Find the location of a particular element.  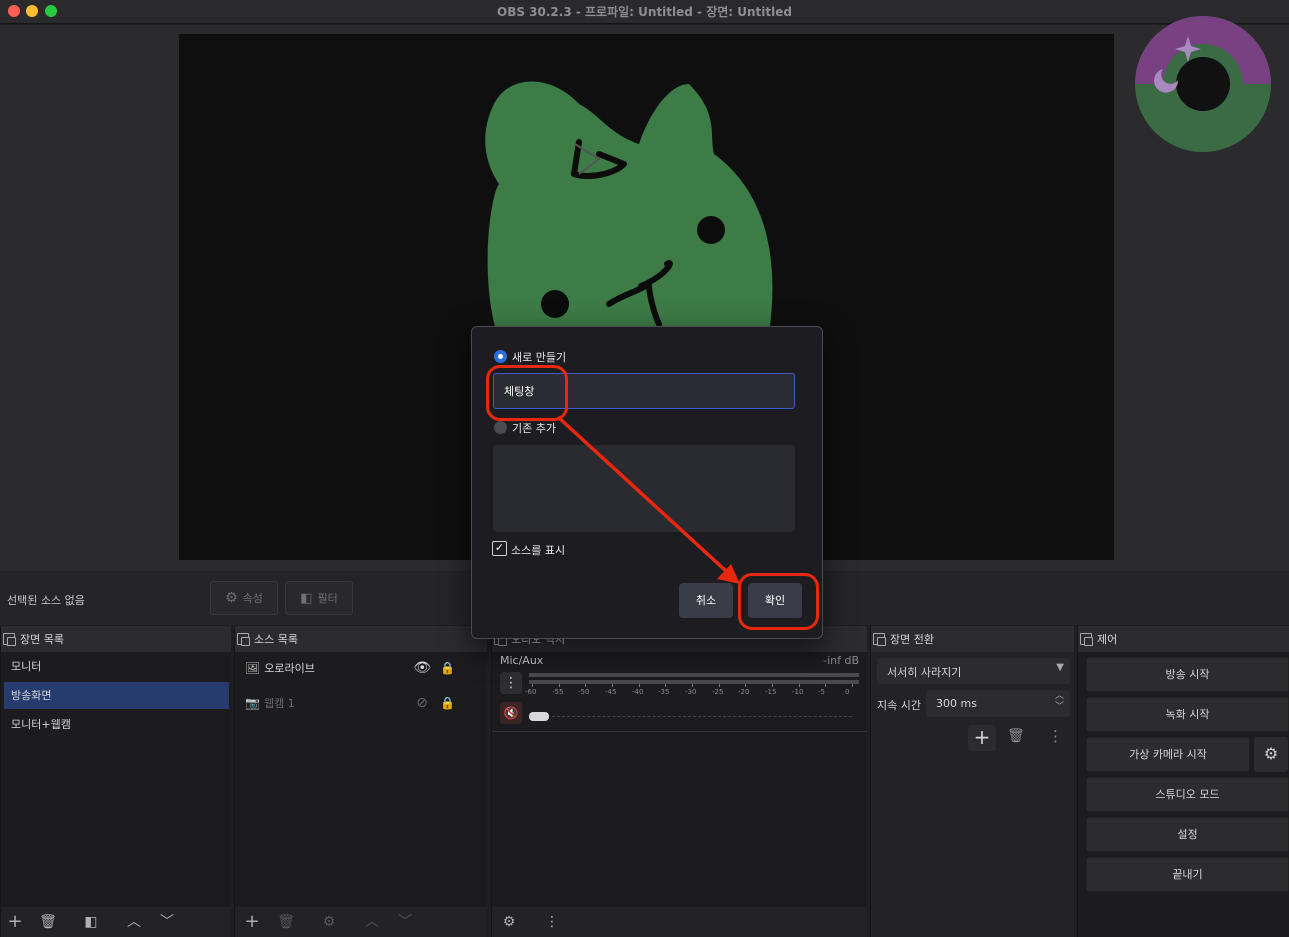

meter-tick-label: -40 is located at coordinates (638, 692).